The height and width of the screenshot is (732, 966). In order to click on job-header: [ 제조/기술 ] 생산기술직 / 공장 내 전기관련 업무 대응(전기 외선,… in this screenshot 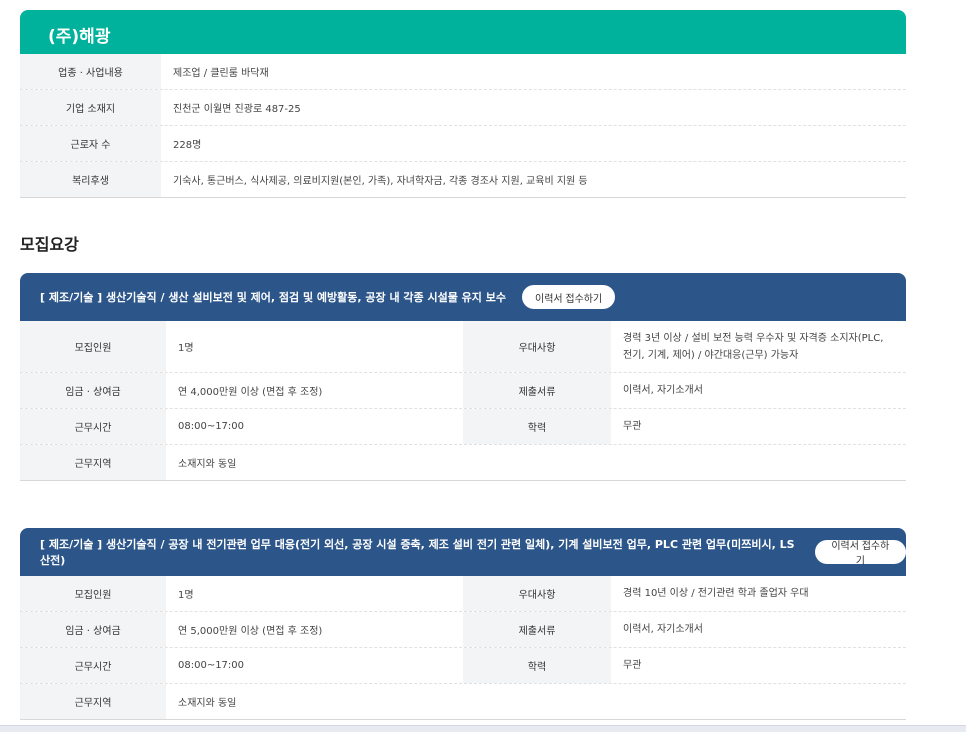, I will do `click(463, 552)`.